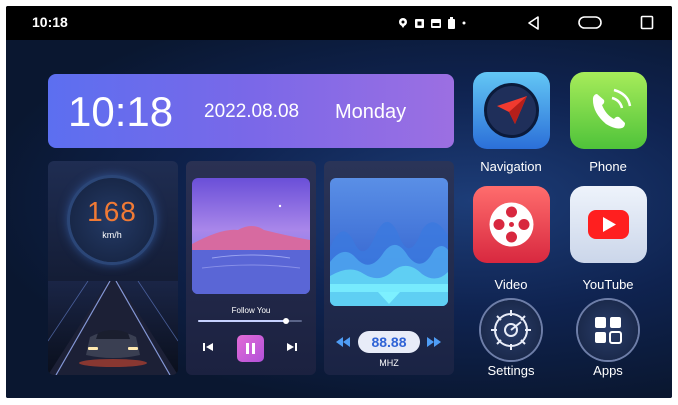  What do you see at coordinates (251, 236) in the screenshot?
I see `album-art` at bounding box center [251, 236].